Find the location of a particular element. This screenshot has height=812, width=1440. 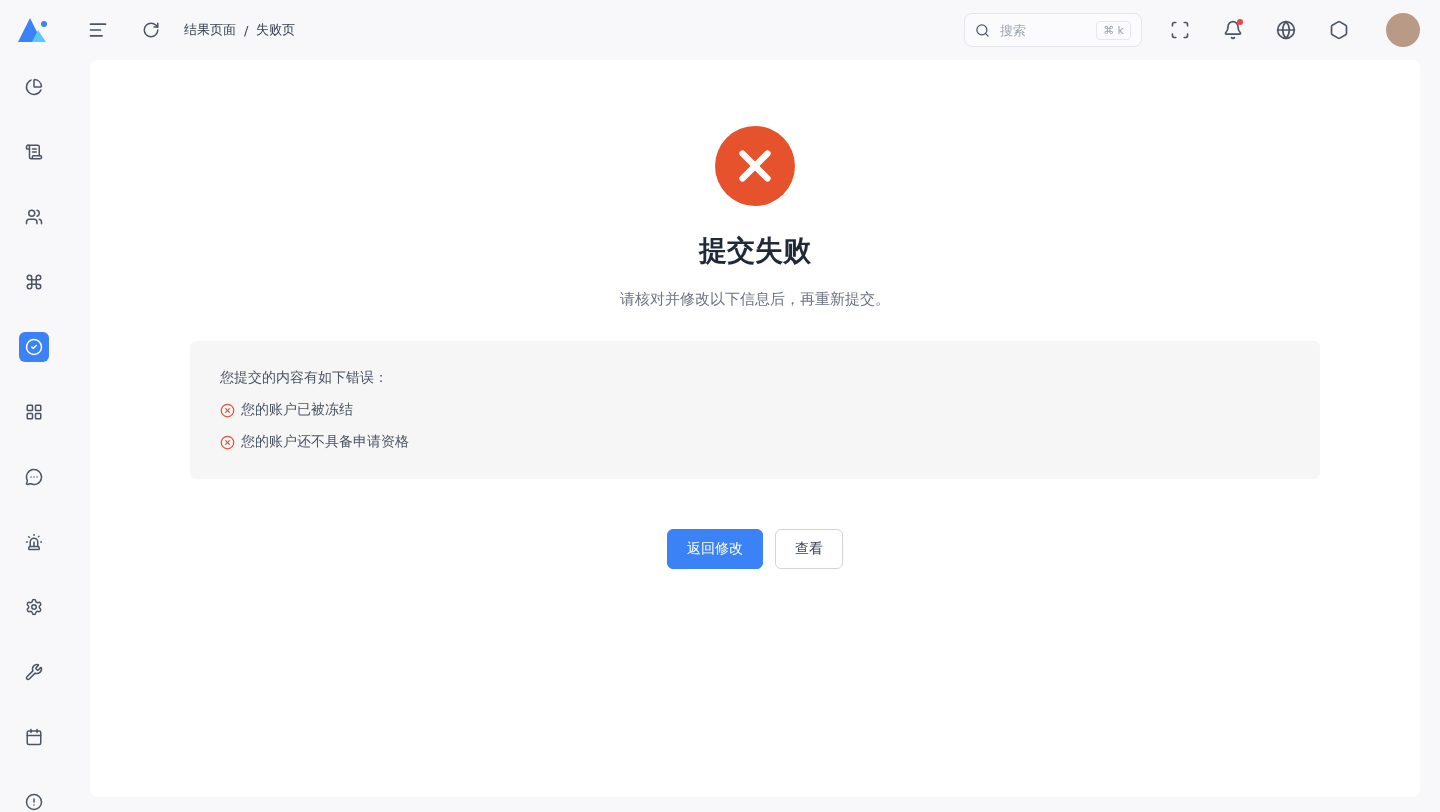

result-title: 提交失败 is located at coordinates (755, 251).